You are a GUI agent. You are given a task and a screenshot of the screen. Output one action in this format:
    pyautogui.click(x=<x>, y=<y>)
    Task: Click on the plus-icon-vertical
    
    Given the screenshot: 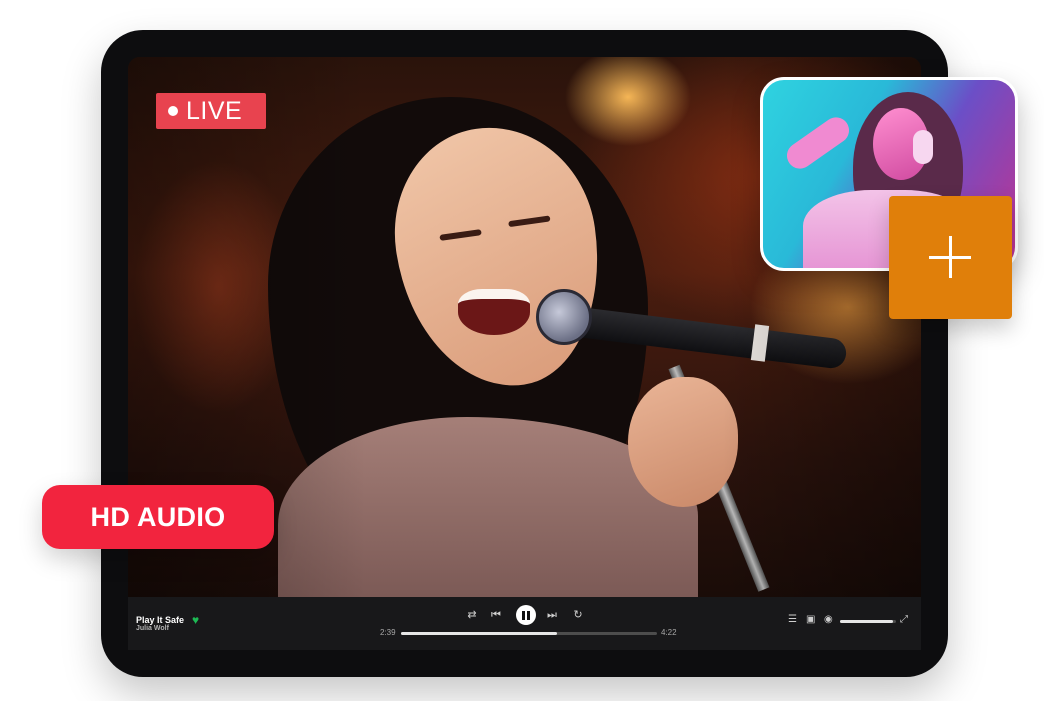 What is the action you would take?
    pyautogui.click(x=950, y=257)
    